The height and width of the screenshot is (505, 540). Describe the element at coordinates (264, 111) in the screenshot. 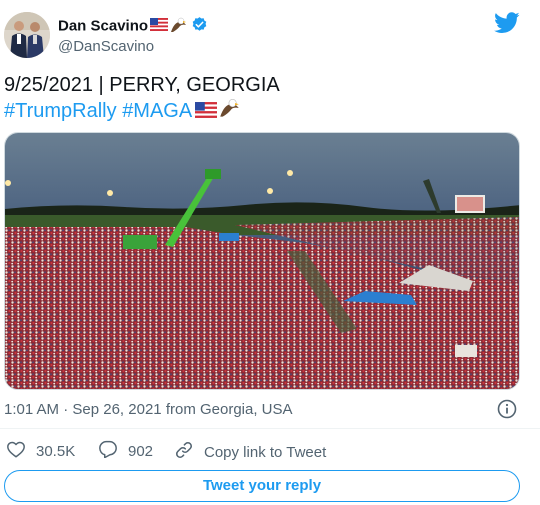

I see `tweet-line-2: #TrumpRally #MAGA` at that location.